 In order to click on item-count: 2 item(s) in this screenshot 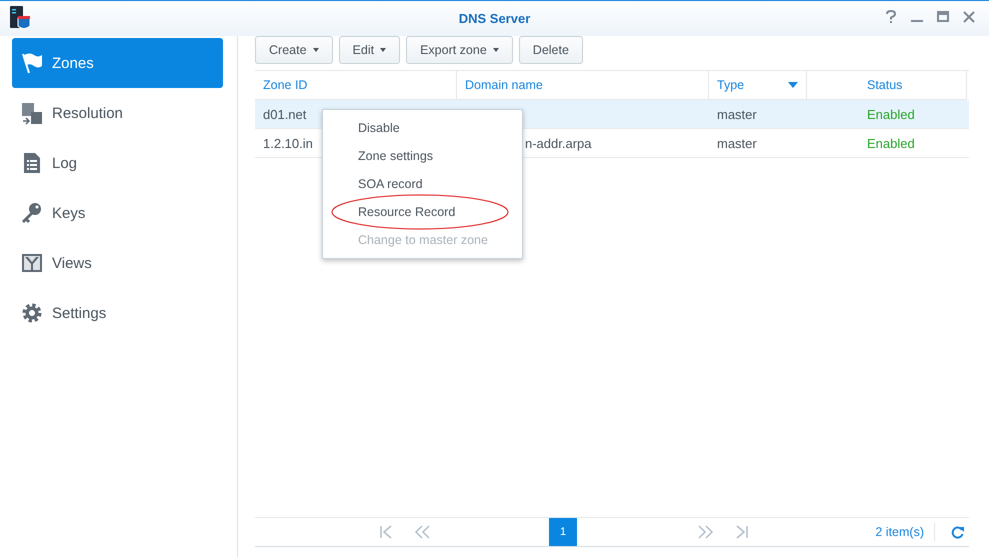, I will do `click(905, 532)`.